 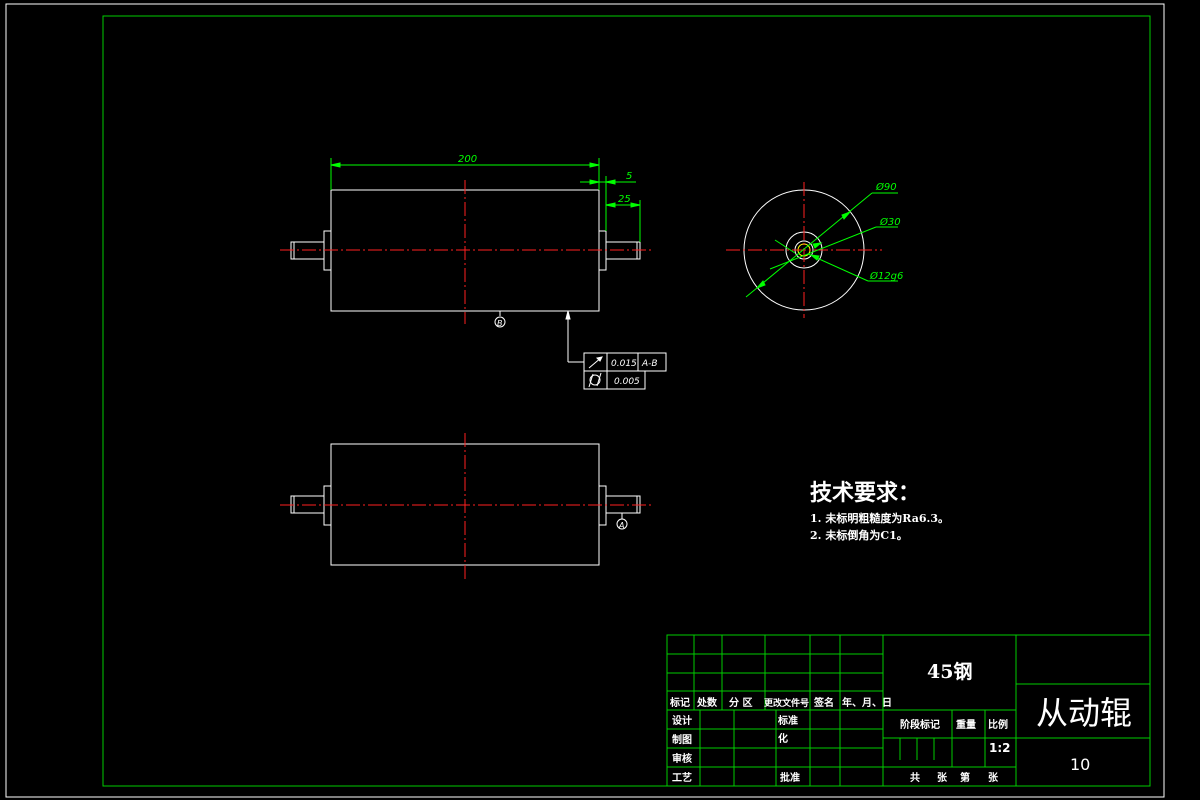 What do you see at coordinates (610, 182) in the screenshot?
I see `dim-5-arrow-right` at bounding box center [610, 182].